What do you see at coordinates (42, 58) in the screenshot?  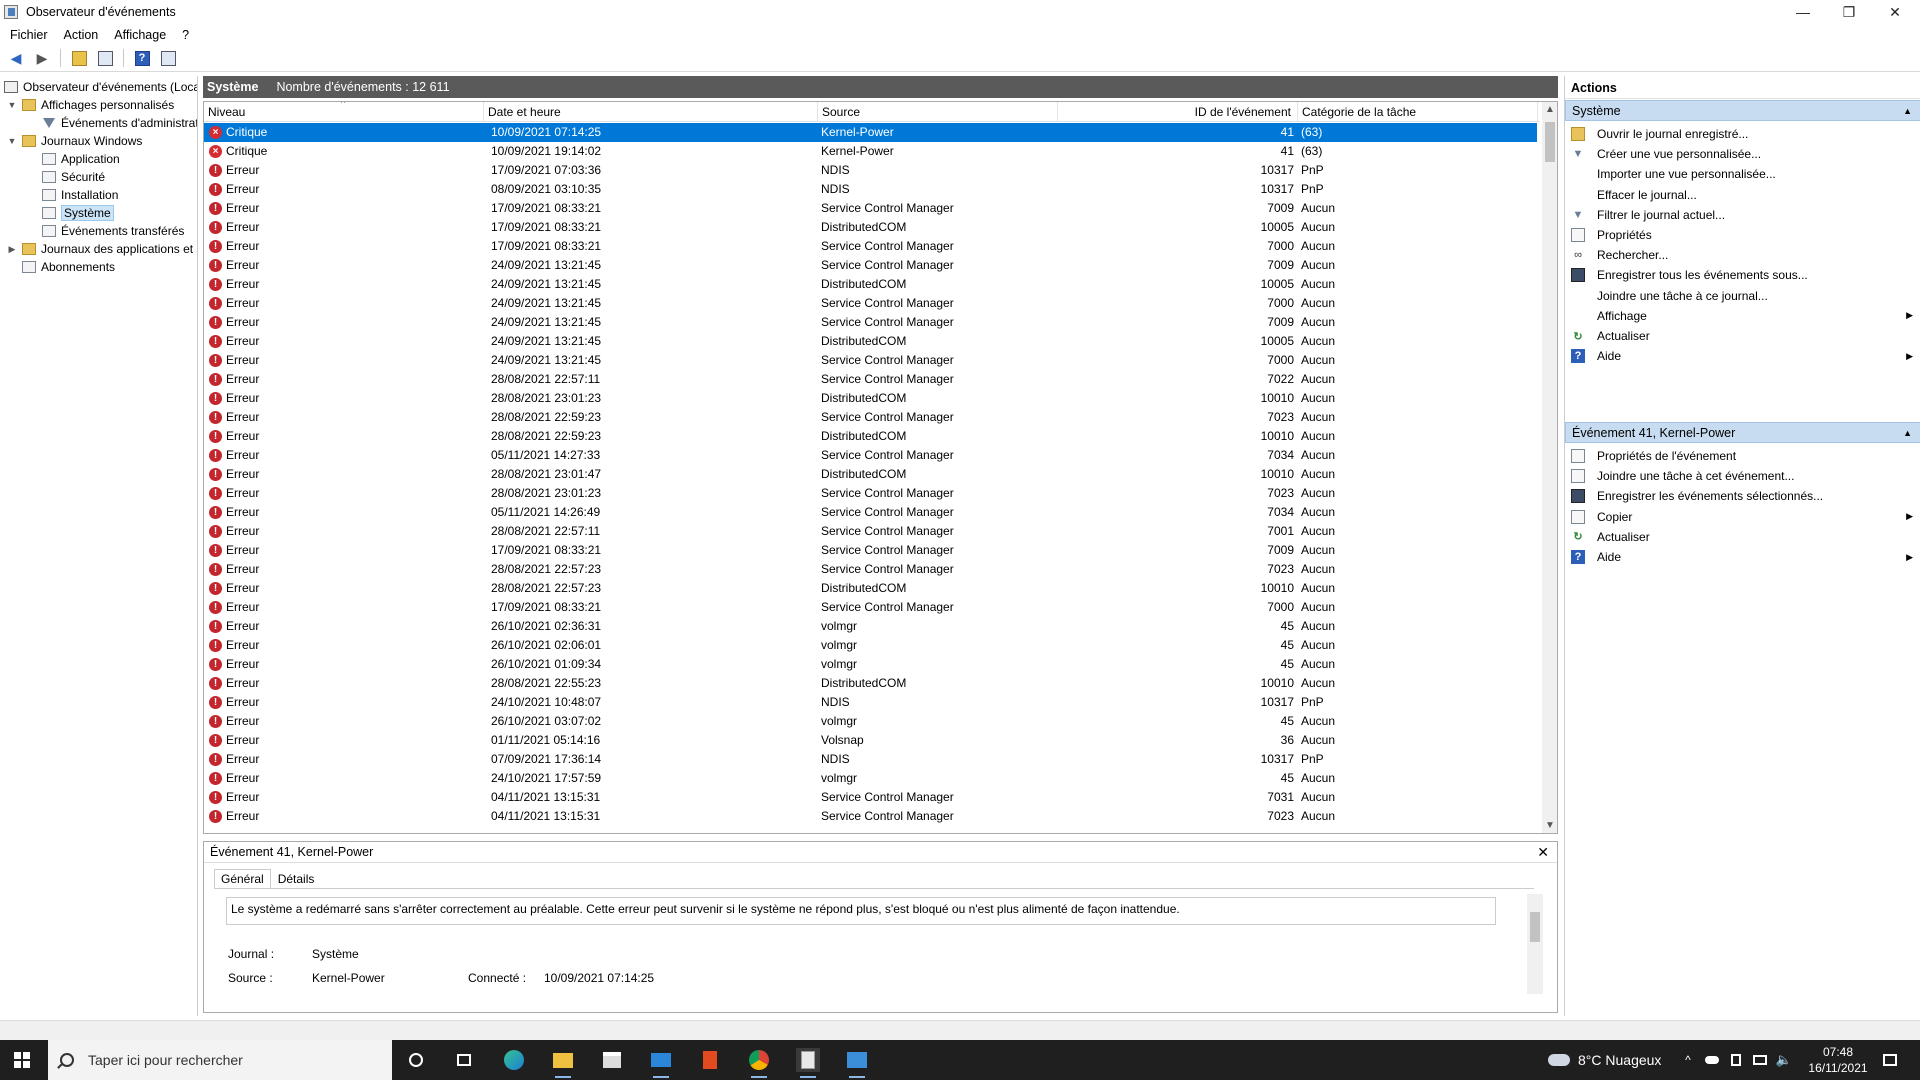 I see `forward-arrow-icon: ▶` at bounding box center [42, 58].